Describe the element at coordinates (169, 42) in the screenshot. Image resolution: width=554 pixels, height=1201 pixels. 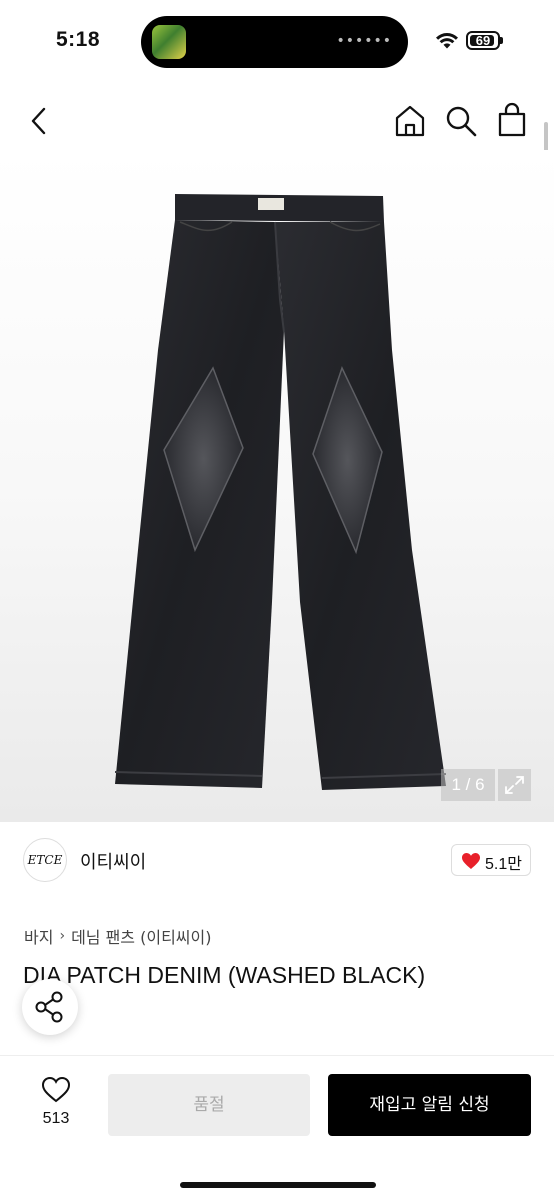
I see `now-playing-thumbnail` at that location.